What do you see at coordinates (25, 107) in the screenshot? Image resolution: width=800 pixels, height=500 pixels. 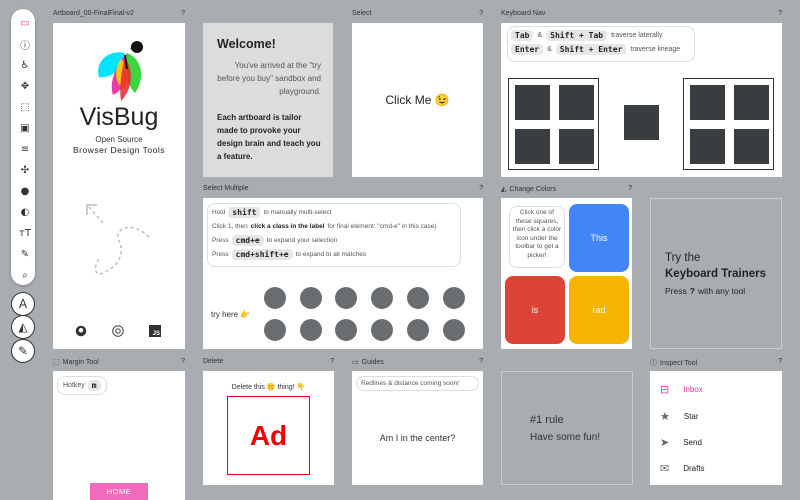 I see `margin-icon: ⬚` at bounding box center [25, 107].